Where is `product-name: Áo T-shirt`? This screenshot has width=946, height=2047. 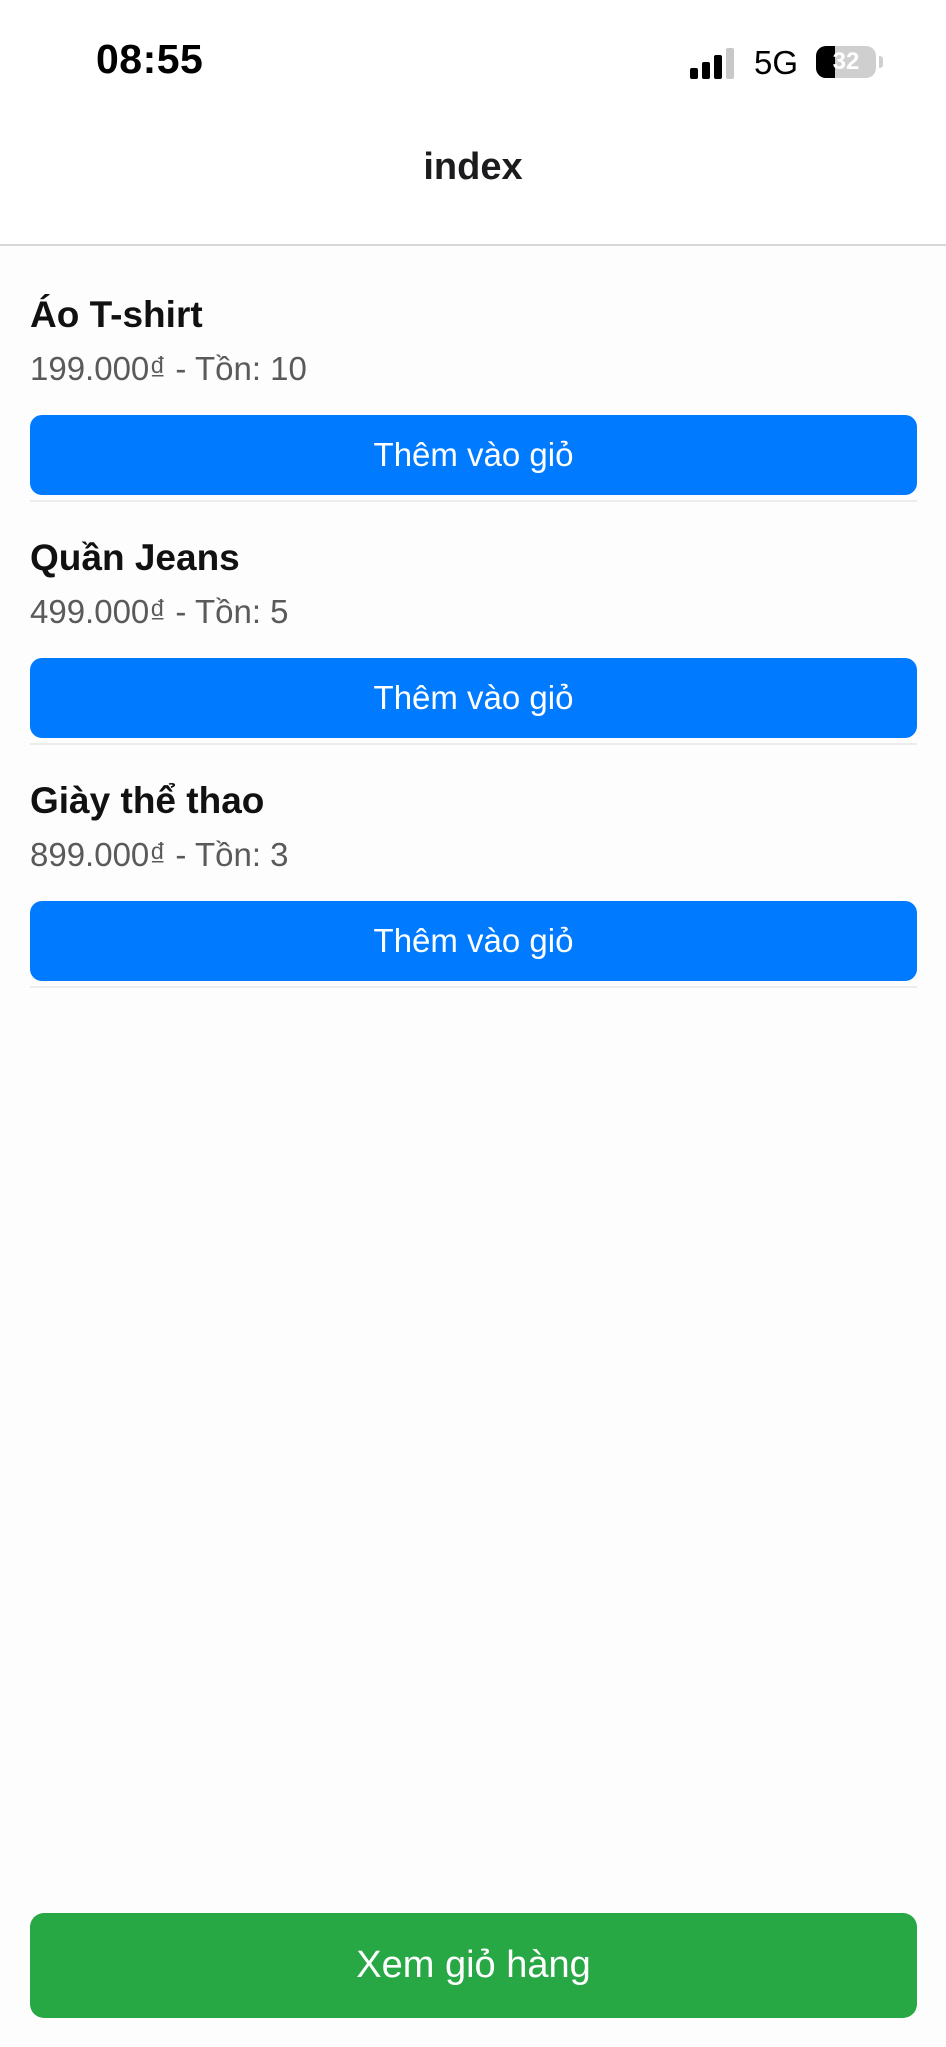 product-name: Áo T-shirt is located at coordinates (116, 314).